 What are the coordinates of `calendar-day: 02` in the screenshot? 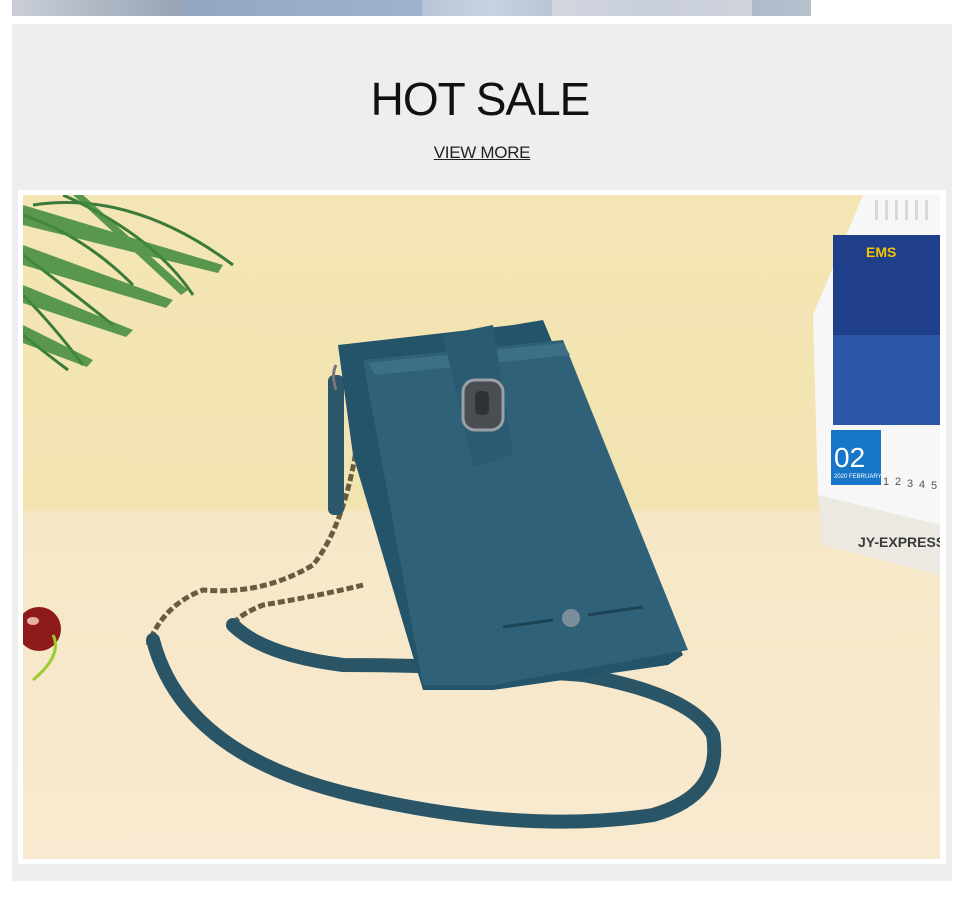 It's located at (849, 457).